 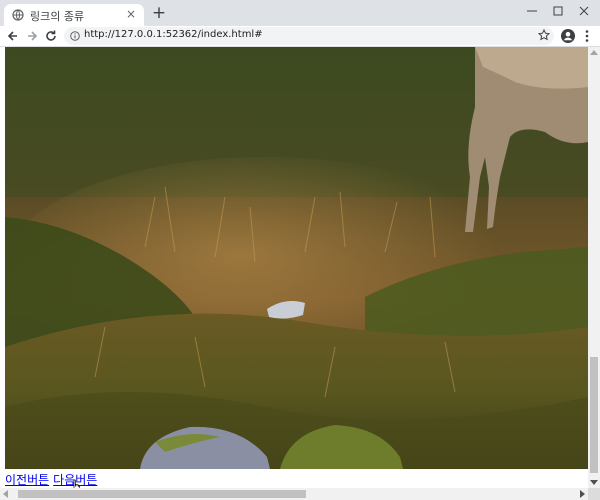 What do you see at coordinates (300, 13) in the screenshot?
I see `browser-titlebar: 링크의 종류 × +` at bounding box center [300, 13].